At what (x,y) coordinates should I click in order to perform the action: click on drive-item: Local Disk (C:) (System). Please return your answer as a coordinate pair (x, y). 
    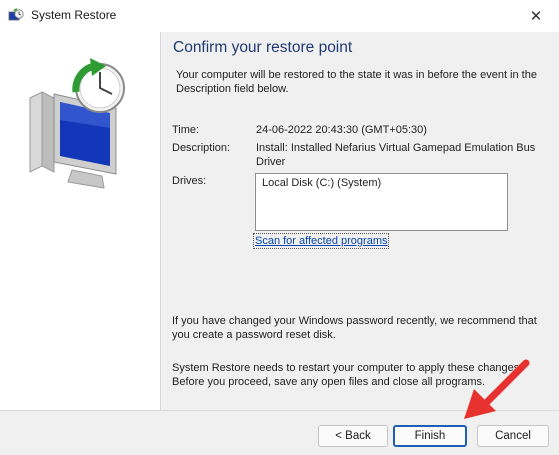
    Looking at the image, I should click on (381, 183).